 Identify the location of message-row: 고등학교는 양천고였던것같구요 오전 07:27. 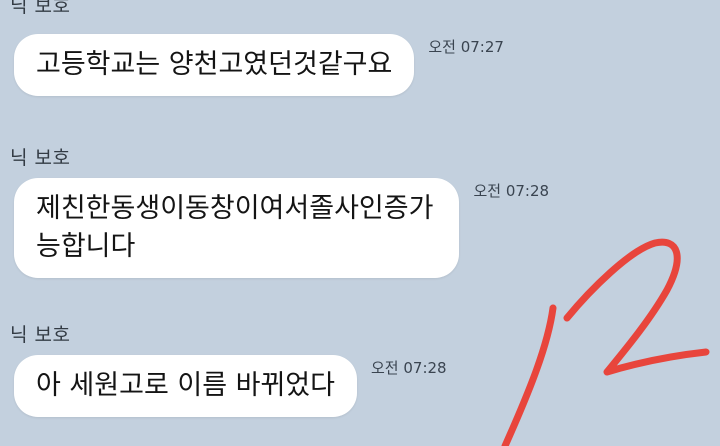
(259, 65).